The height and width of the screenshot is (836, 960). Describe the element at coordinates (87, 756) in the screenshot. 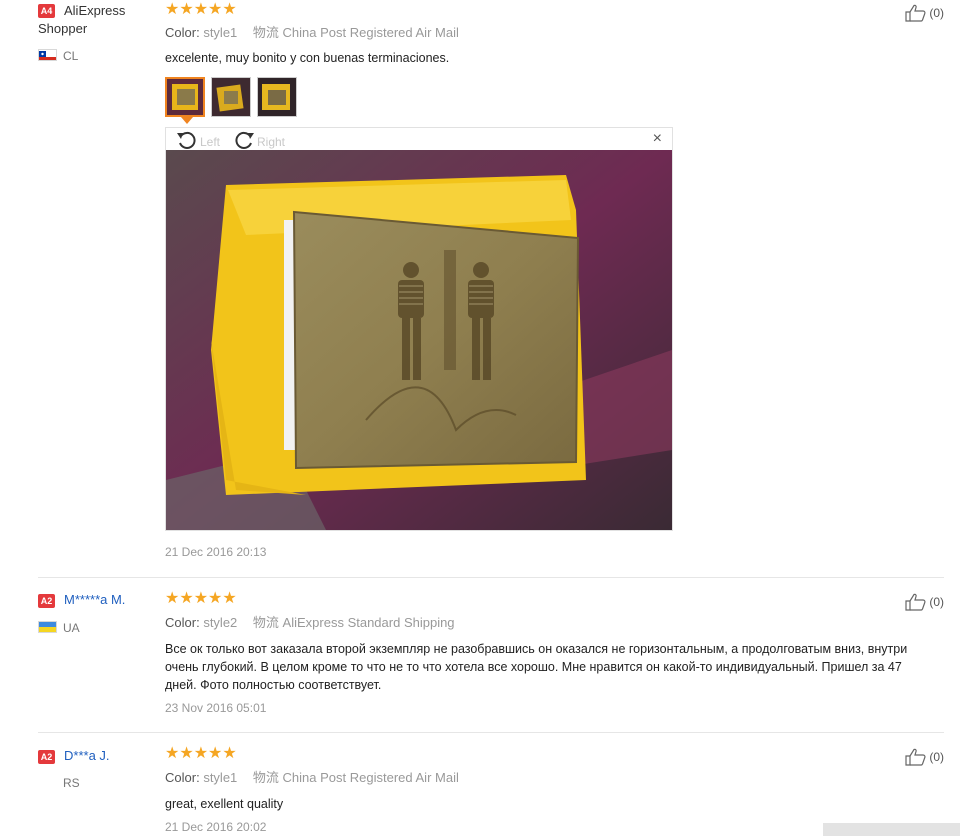

I see `reviewer-name: D***a J.` at that location.